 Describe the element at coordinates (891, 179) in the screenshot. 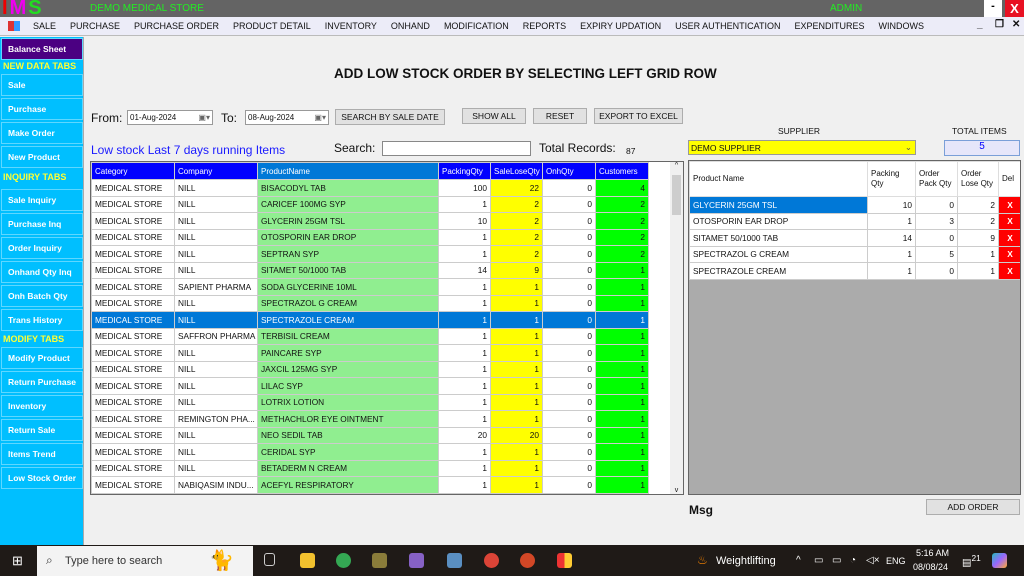

I see `column-header-packing-qty: Packing Qty` at that location.